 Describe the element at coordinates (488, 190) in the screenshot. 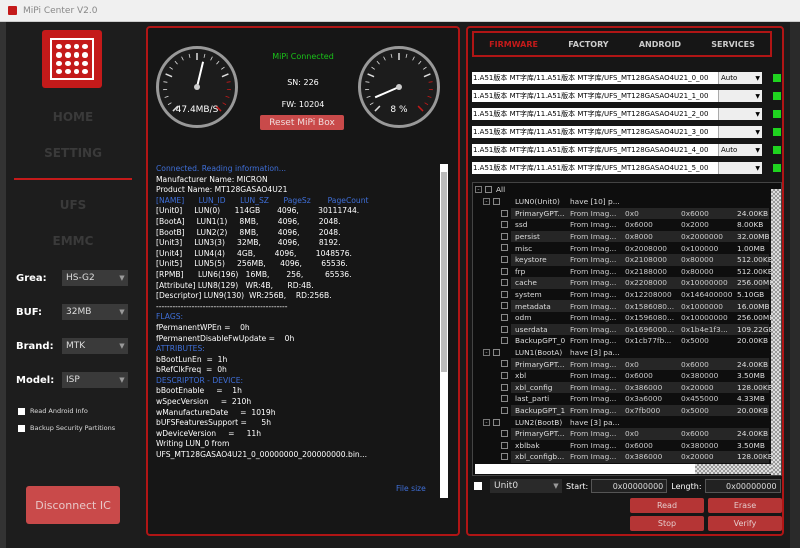

I see `tree-root-checkbox` at that location.